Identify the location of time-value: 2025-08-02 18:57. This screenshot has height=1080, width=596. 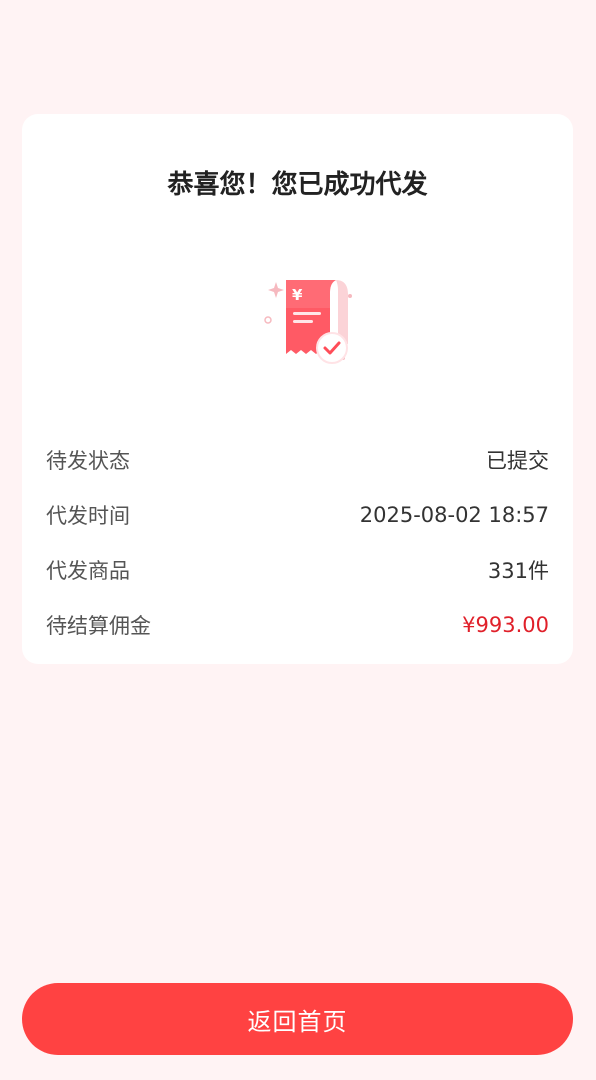
(454, 514).